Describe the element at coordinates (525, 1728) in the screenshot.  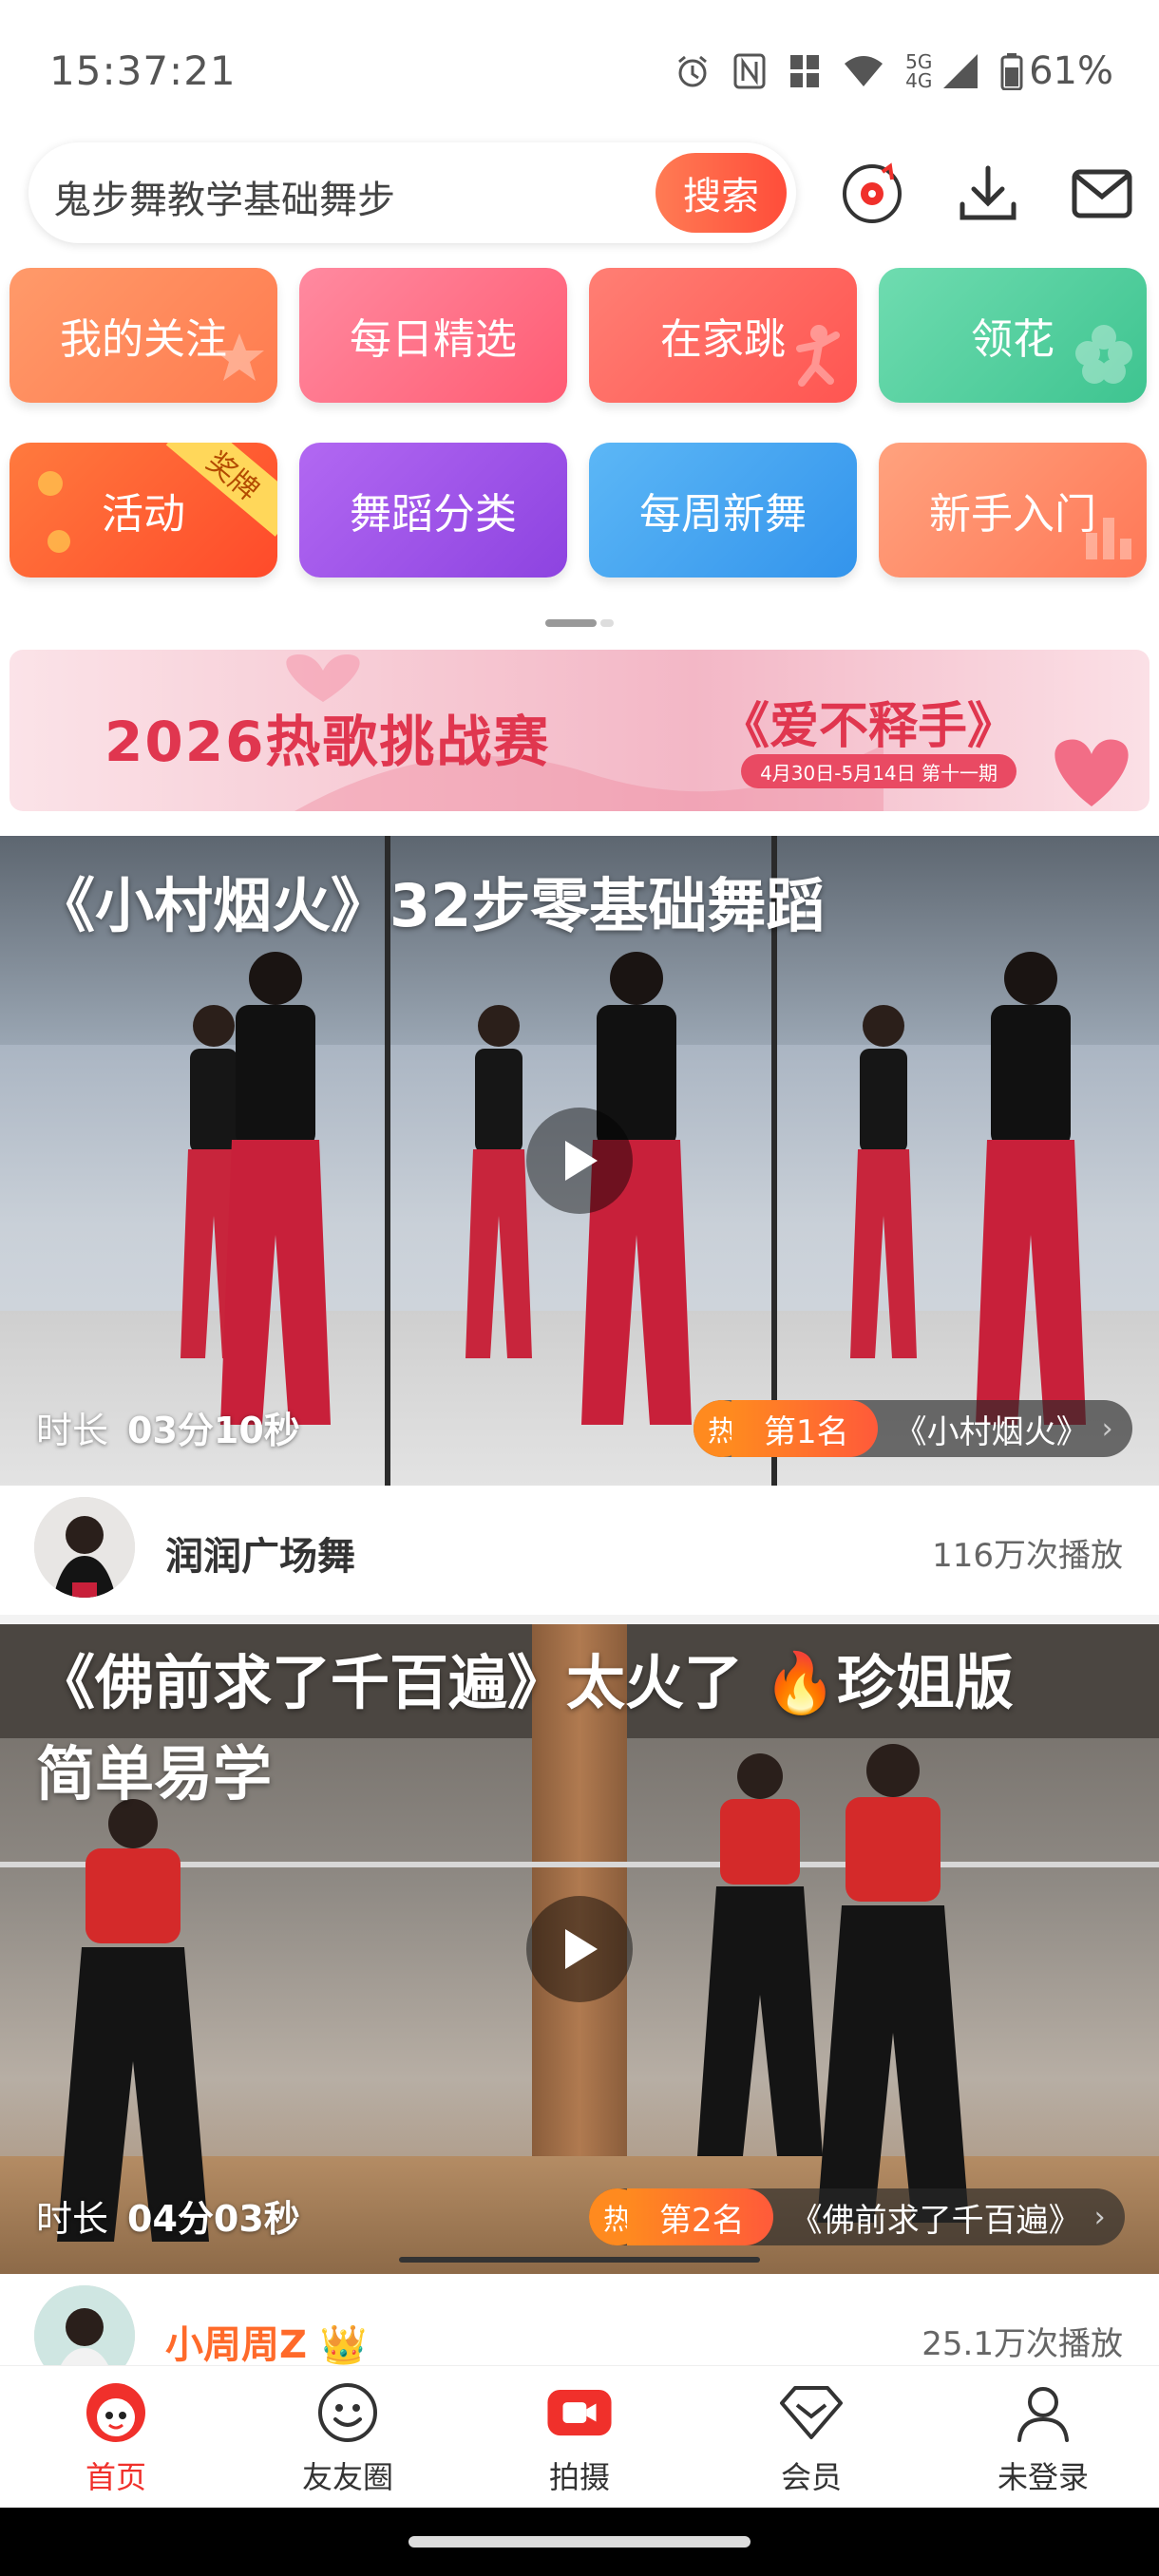
I see `video-title: 《佛前求了千百遍》太火了 🔥珍姐版 简单易学` at that location.